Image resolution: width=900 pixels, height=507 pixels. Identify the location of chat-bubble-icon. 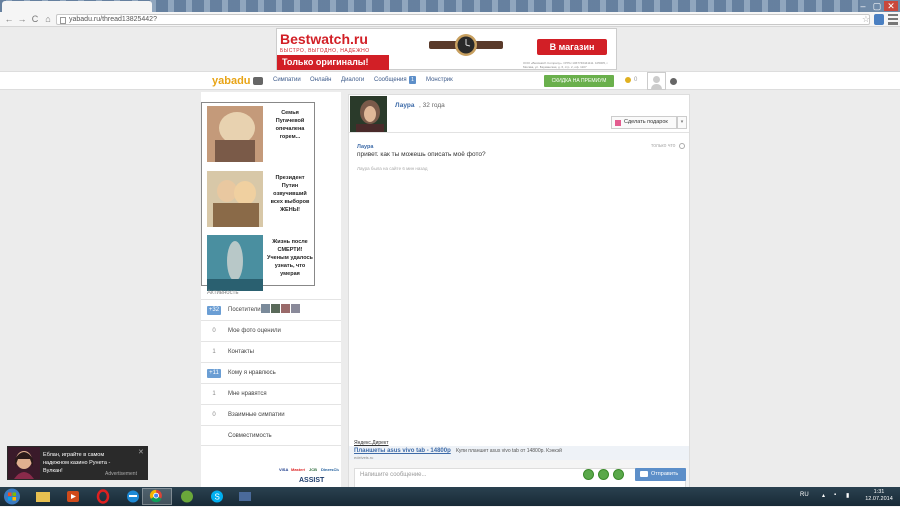
(258, 81).